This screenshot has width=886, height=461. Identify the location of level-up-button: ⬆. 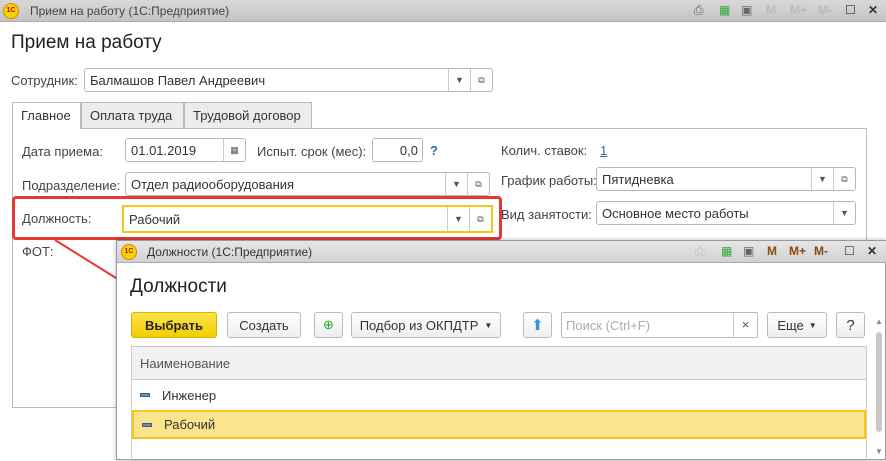
(537, 325).